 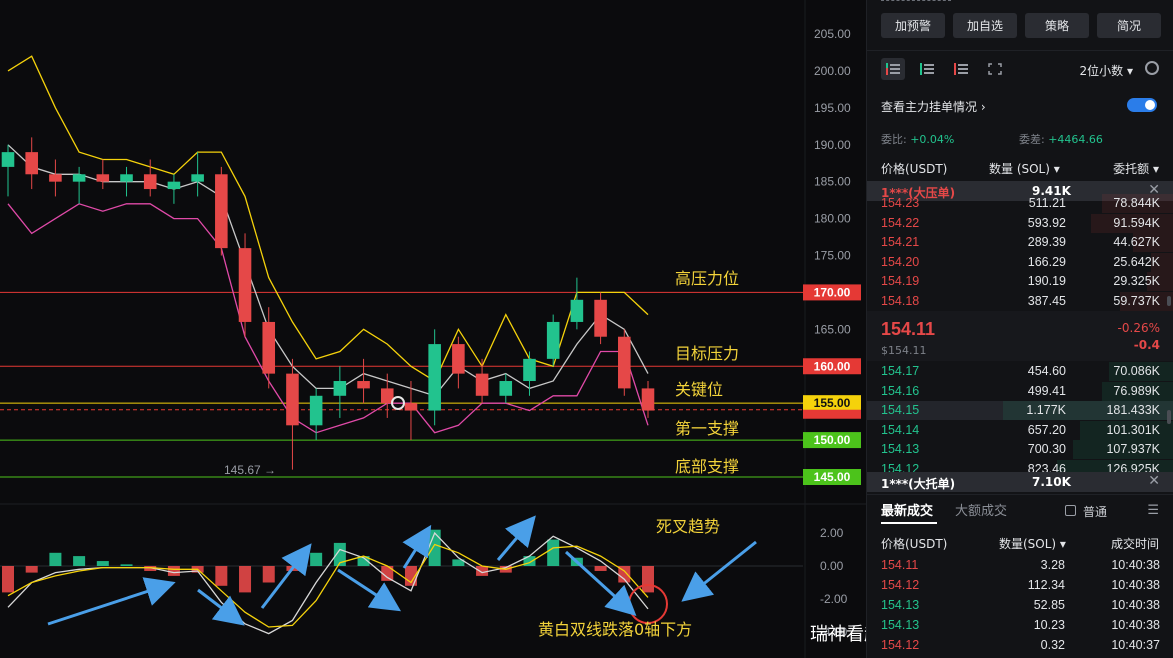 What do you see at coordinates (894, 139) in the screenshot?
I see `order-ratio-label: 委比:` at bounding box center [894, 139].